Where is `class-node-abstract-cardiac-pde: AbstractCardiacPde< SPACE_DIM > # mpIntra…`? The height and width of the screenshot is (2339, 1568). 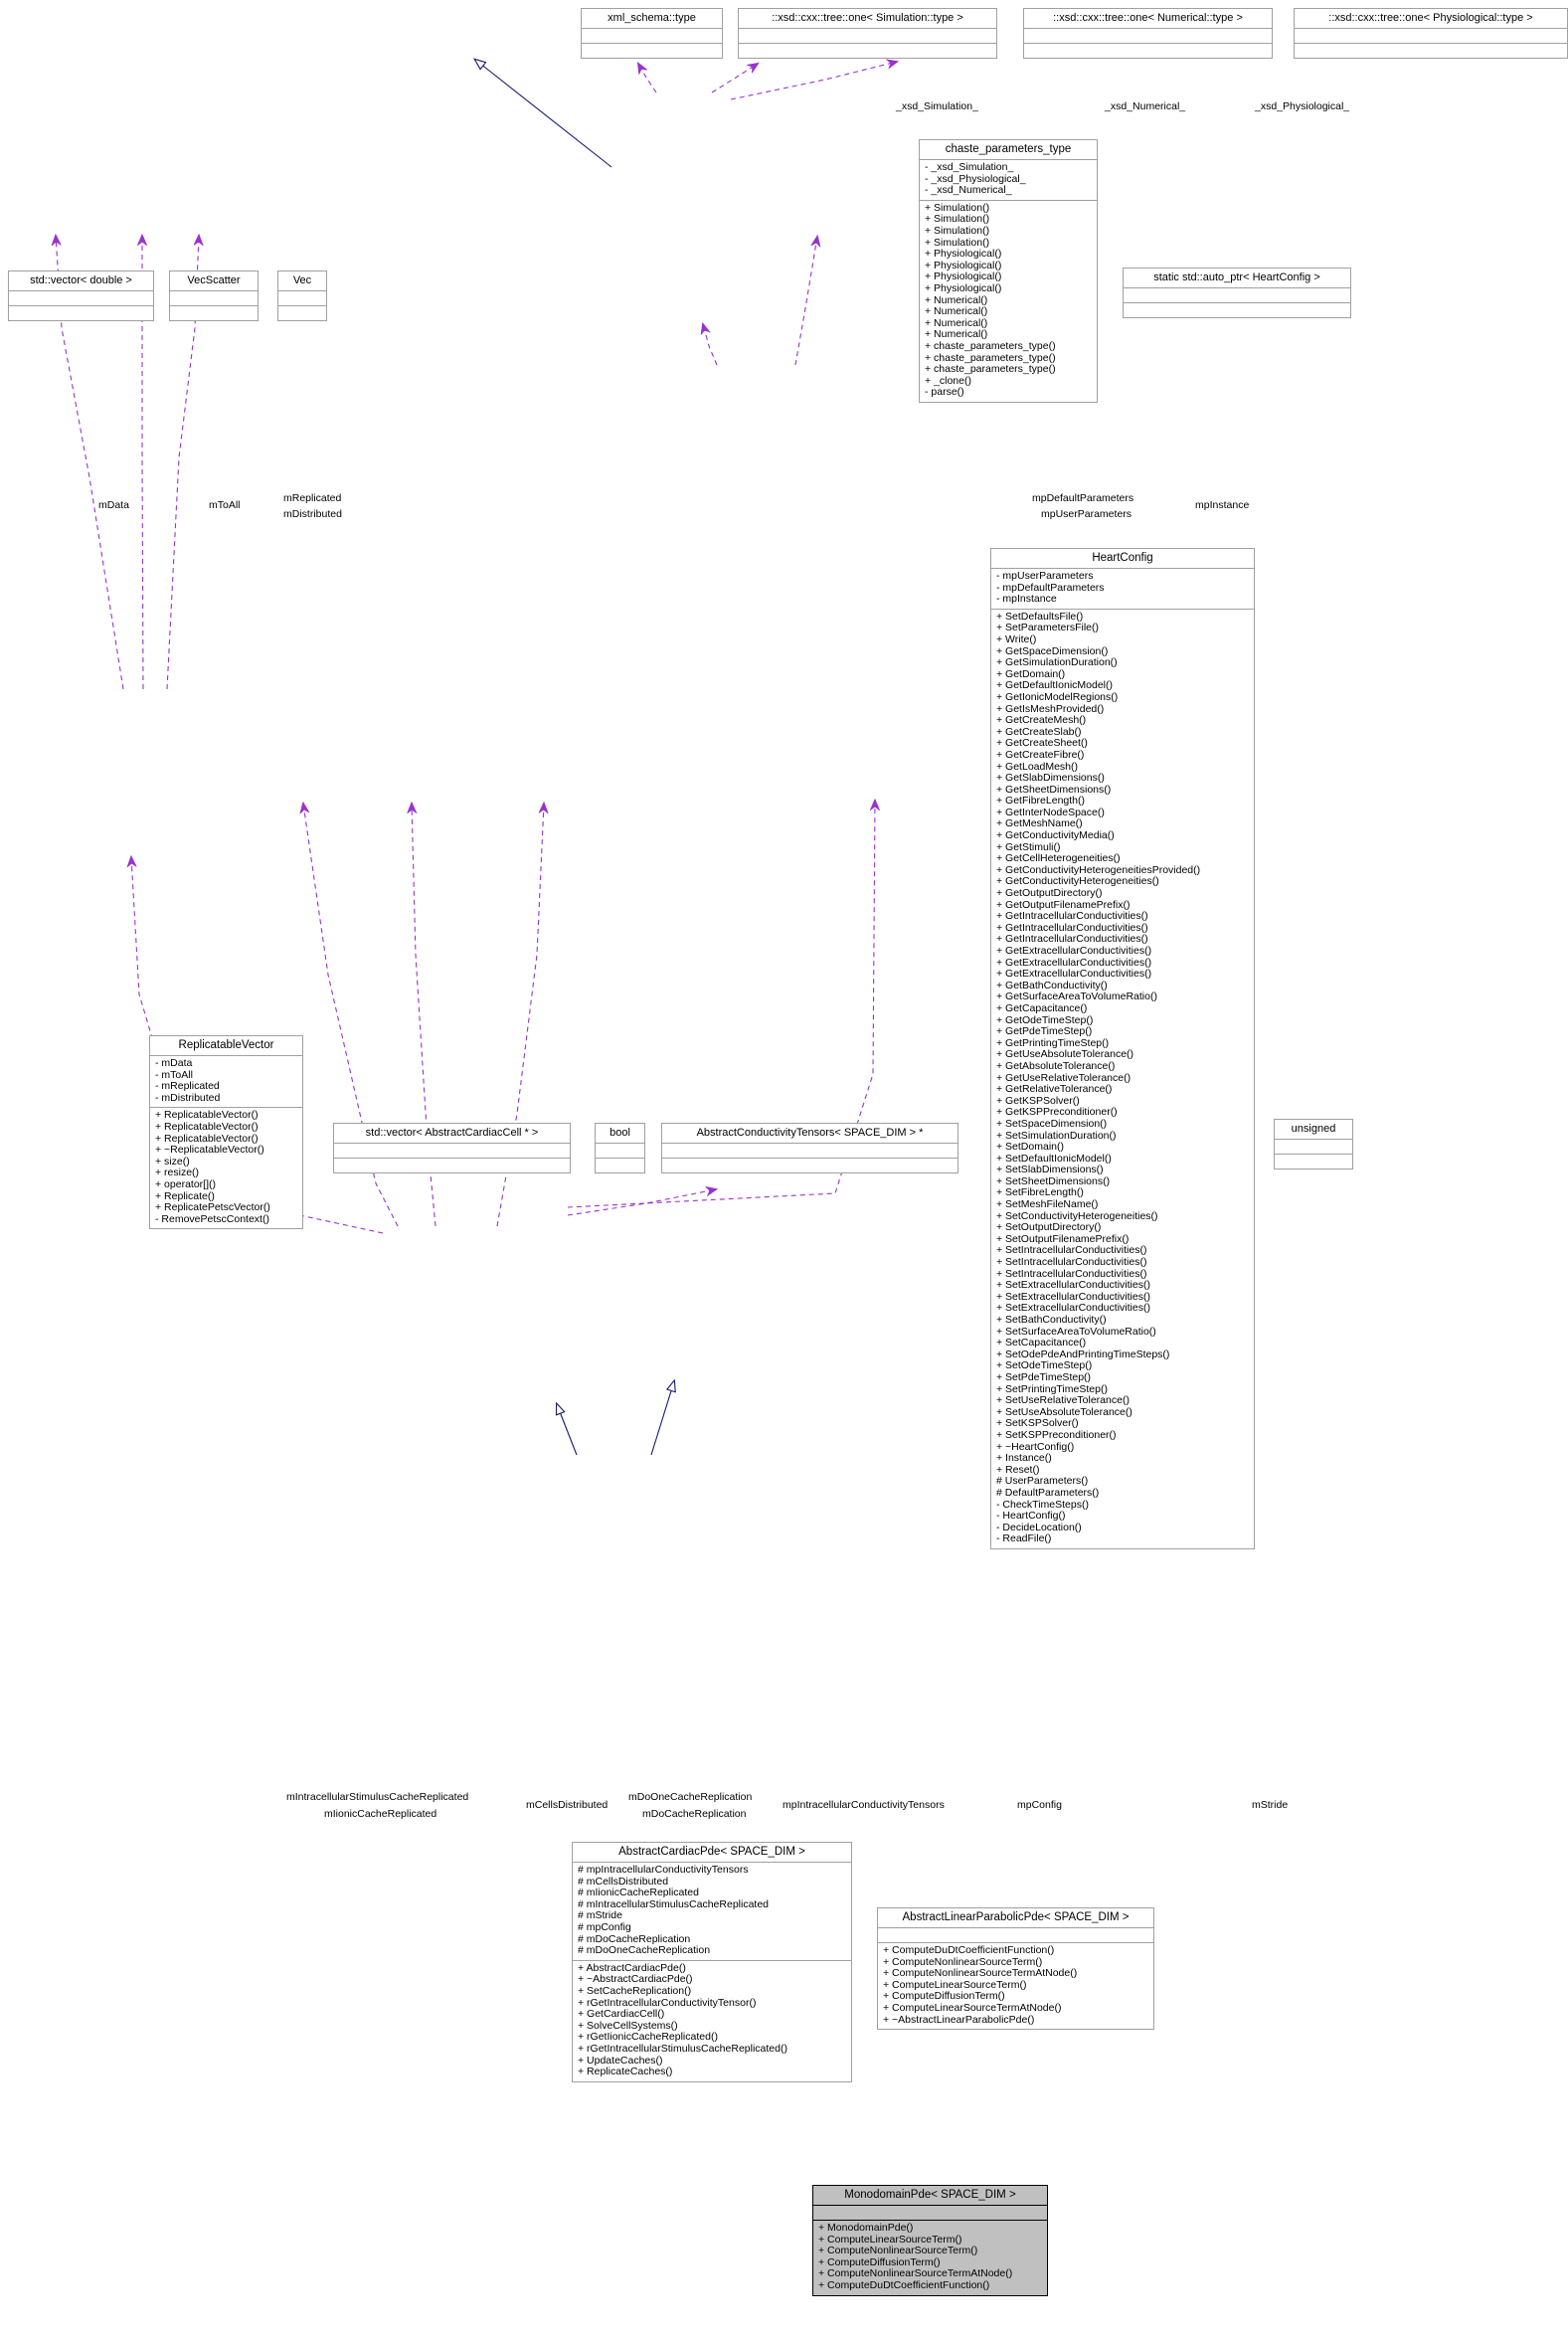
class-node-abstract-cardiac-pde: AbstractCardiacPde< SPACE_DIM > # mpIntra… is located at coordinates (712, 1962).